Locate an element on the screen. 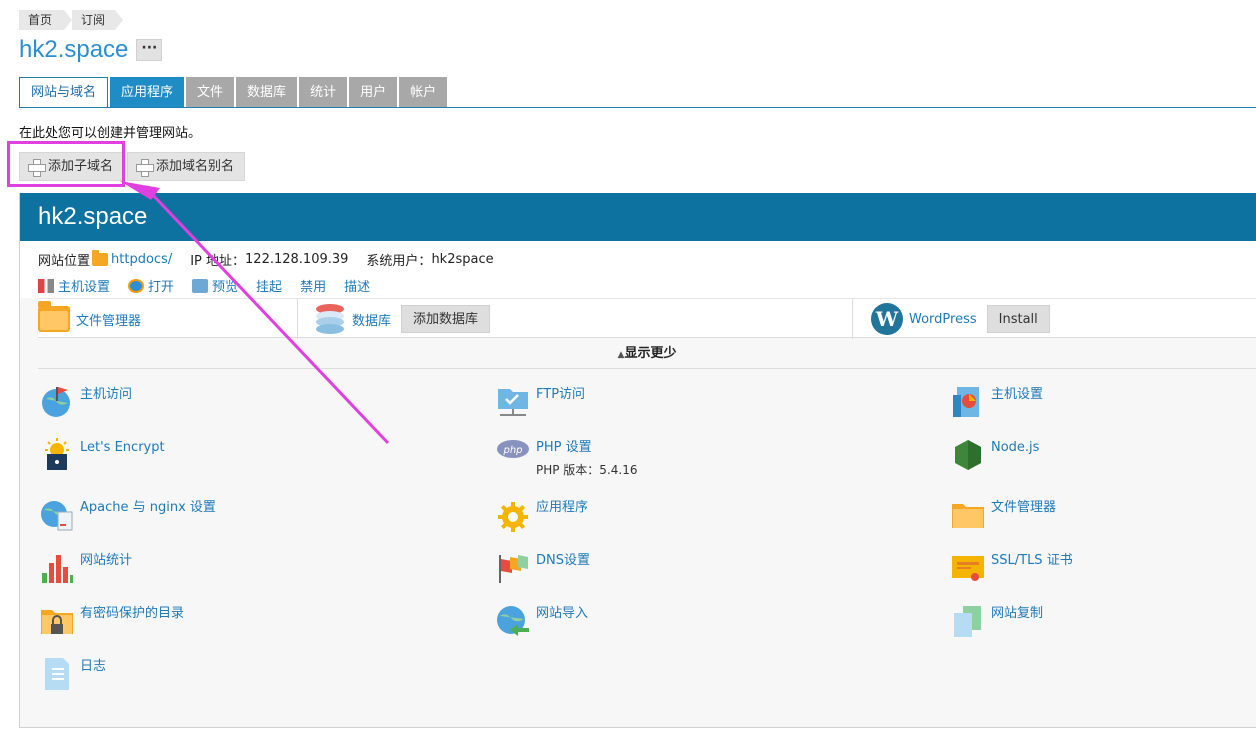  wordpress-quick: W WordPress Install is located at coordinates (960, 319).